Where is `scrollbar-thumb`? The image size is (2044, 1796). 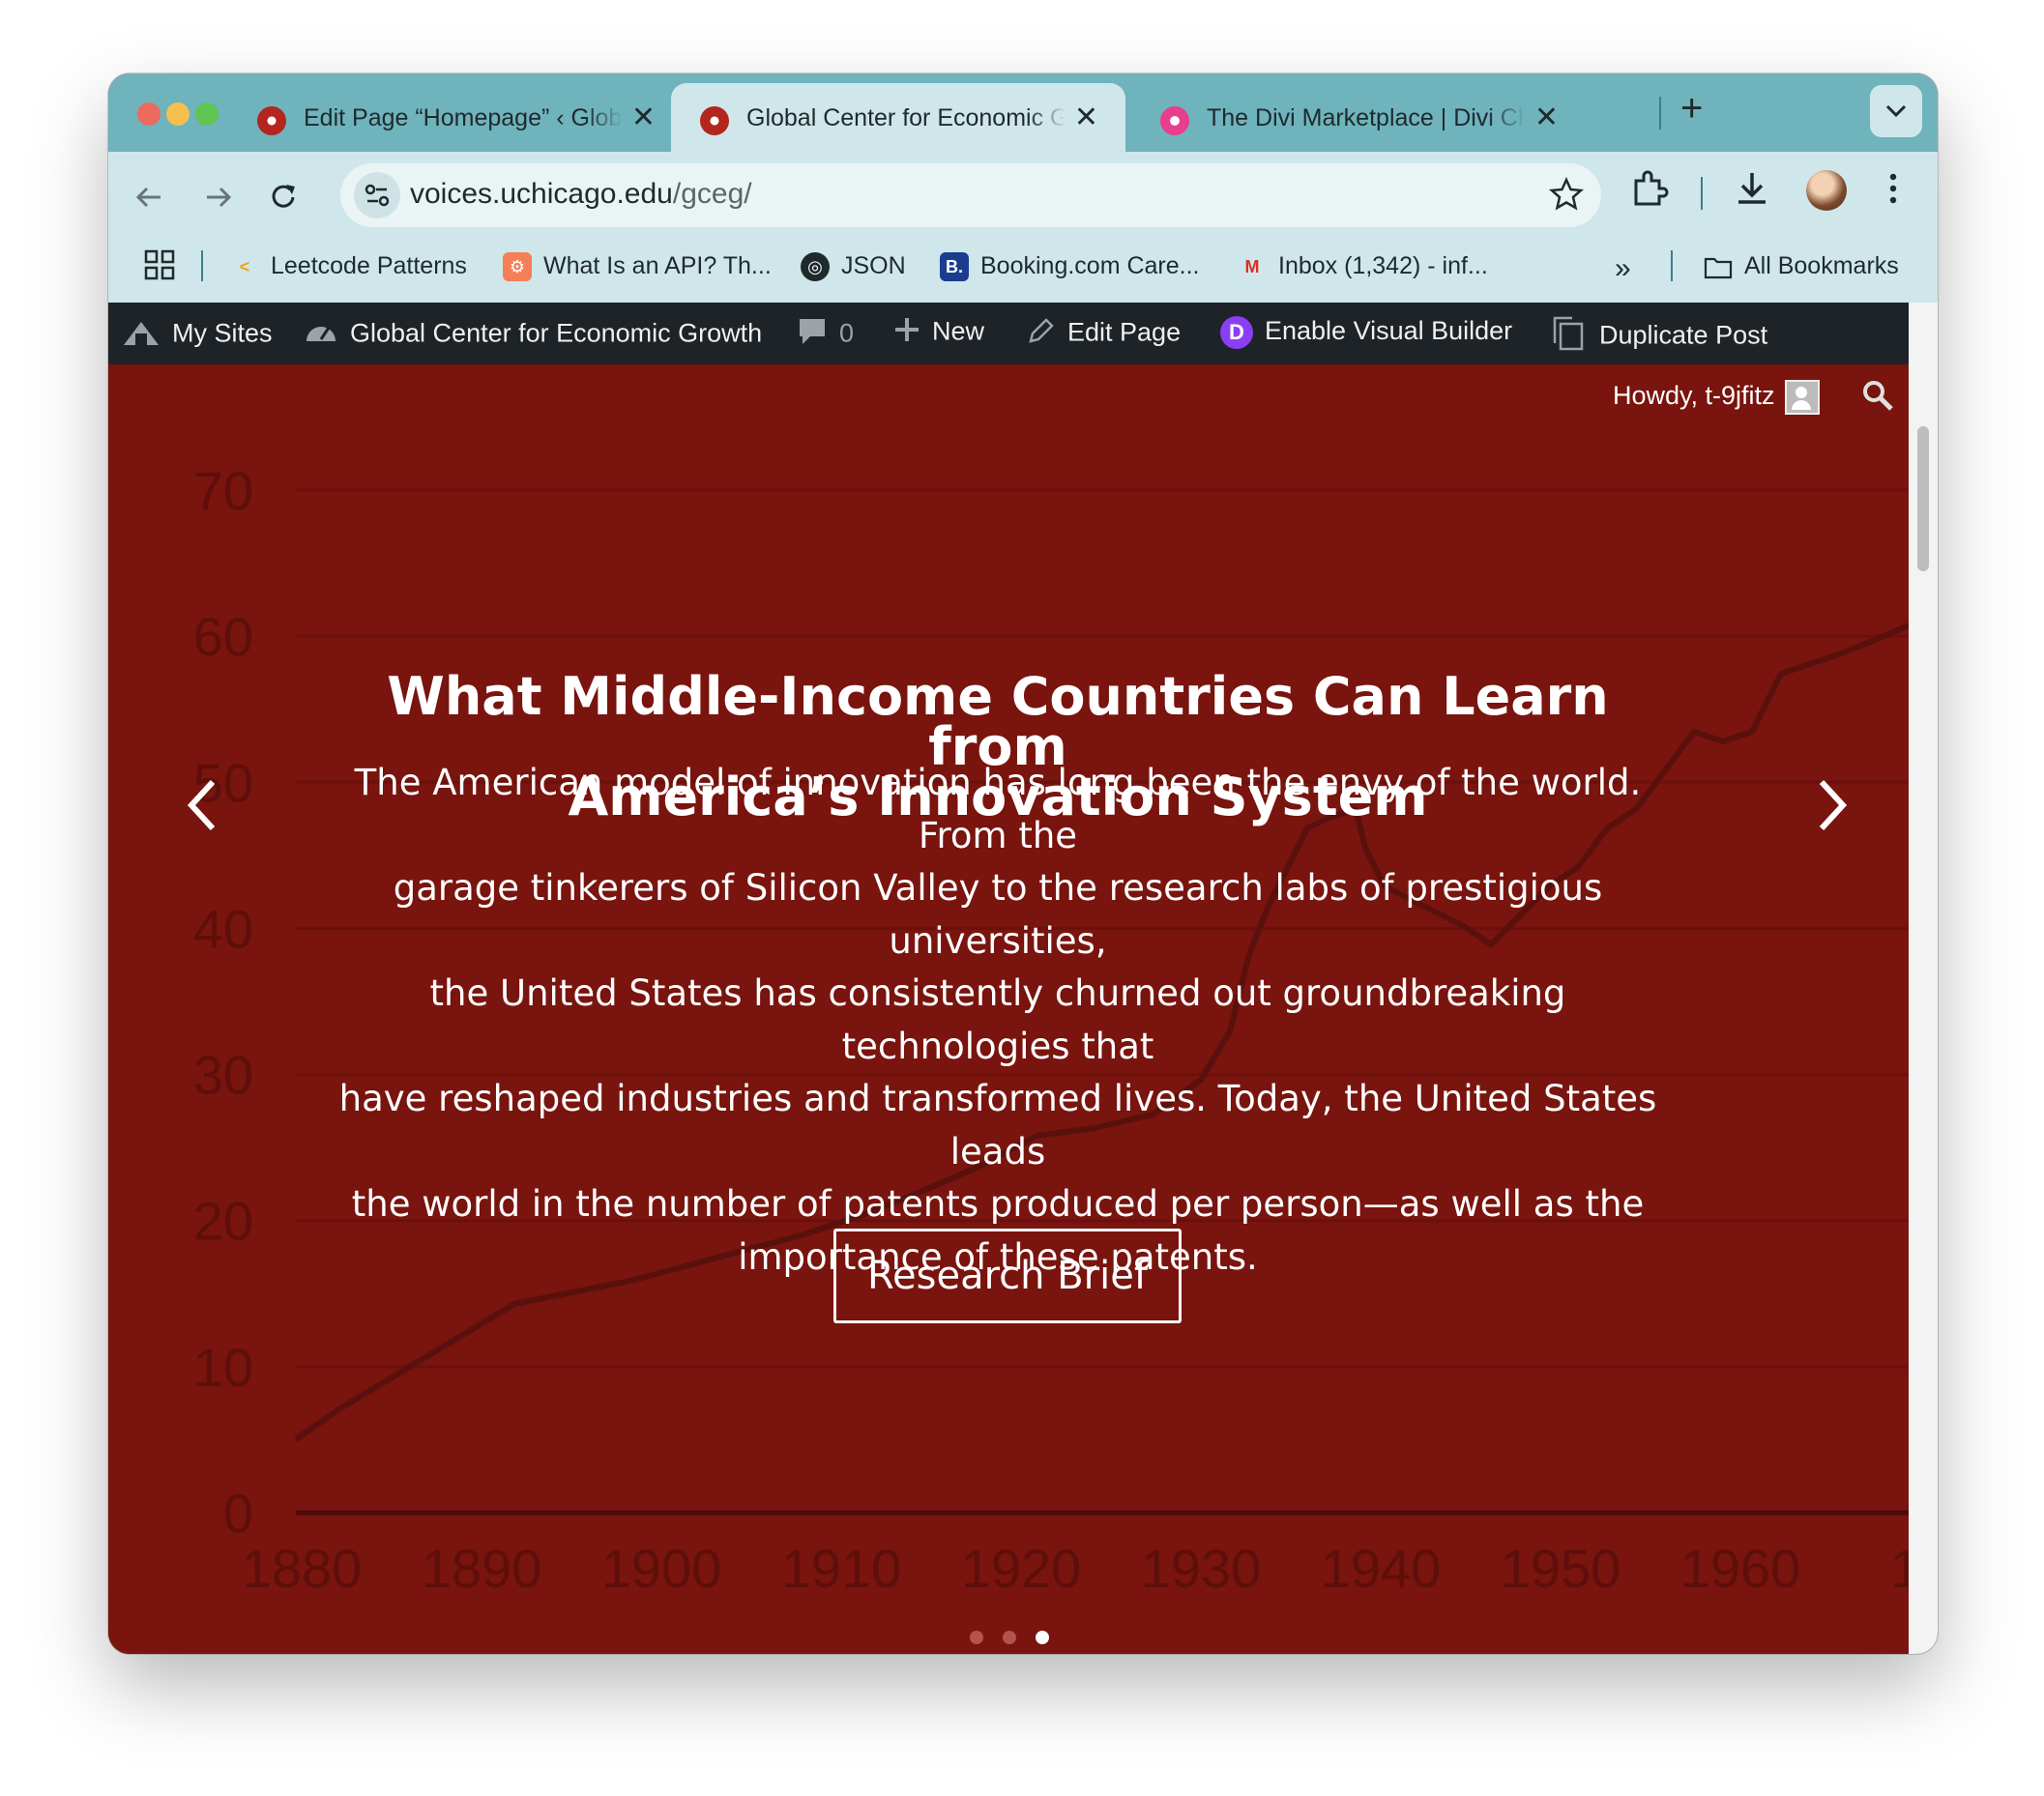 scrollbar-thumb is located at coordinates (1923, 499).